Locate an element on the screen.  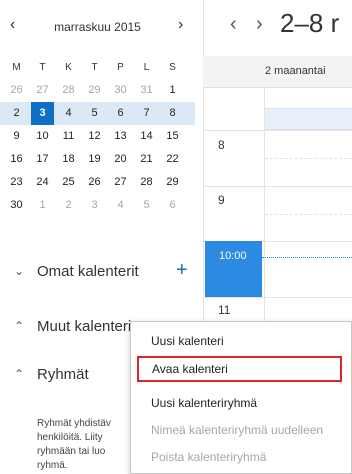
current-hour-label: 10:00 is located at coordinates (233, 256).